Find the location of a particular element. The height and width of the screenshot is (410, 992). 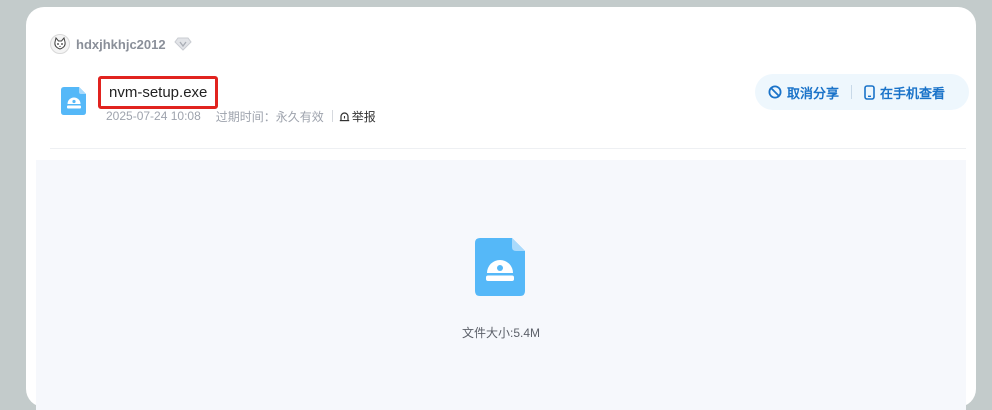

file-size: 文件大小:5.4M is located at coordinates (500, 333).